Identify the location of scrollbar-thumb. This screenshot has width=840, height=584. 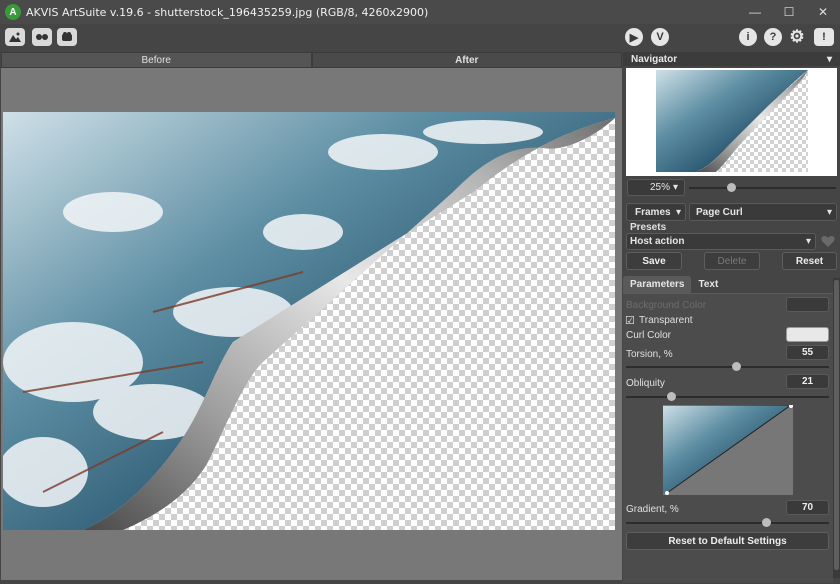
(836, 425).